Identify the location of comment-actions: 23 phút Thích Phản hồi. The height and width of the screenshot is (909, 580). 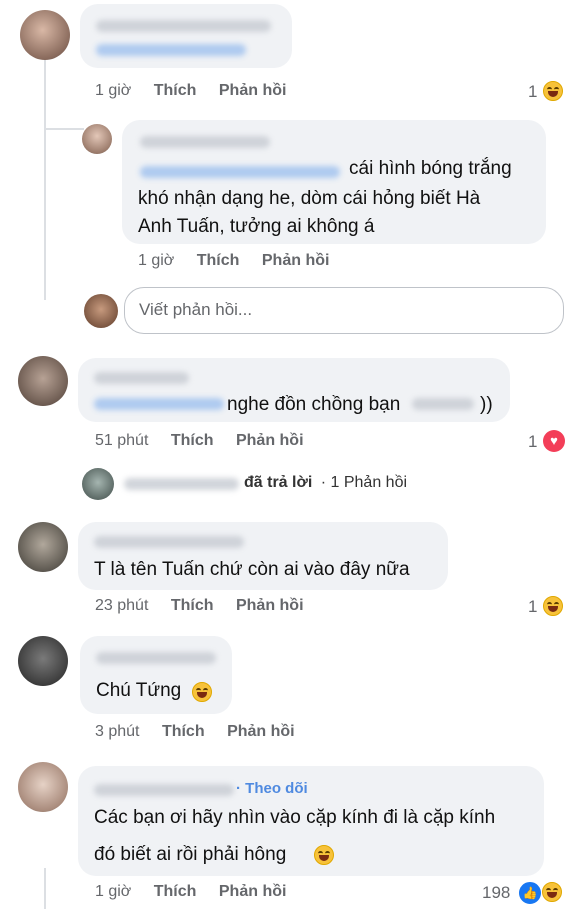
(208, 606).